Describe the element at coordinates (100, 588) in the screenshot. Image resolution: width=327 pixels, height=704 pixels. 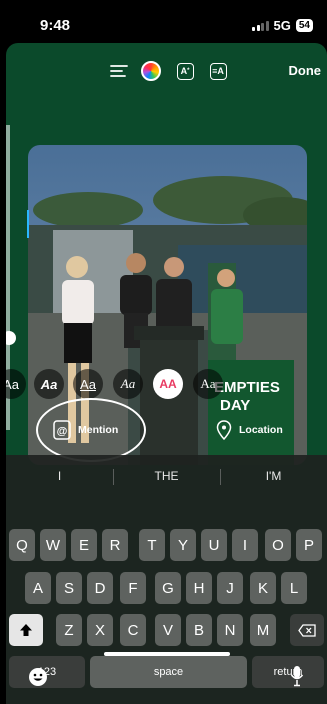
I see `key-d: D` at that location.